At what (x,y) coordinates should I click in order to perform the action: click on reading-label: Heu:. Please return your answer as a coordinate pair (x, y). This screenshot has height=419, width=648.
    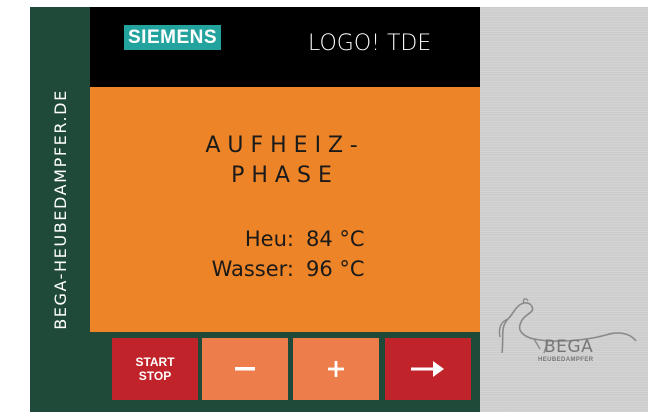
    Looking at the image, I should click on (269, 239).